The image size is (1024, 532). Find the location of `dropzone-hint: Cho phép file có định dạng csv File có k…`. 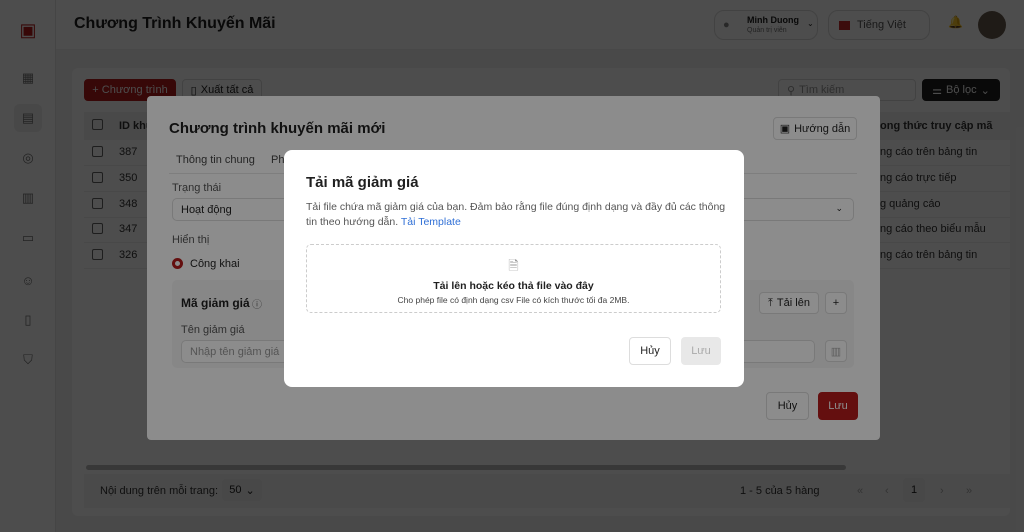

dropzone-hint: Cho phép file có định dạng csv File có k… is located at coordinates (513, 300).